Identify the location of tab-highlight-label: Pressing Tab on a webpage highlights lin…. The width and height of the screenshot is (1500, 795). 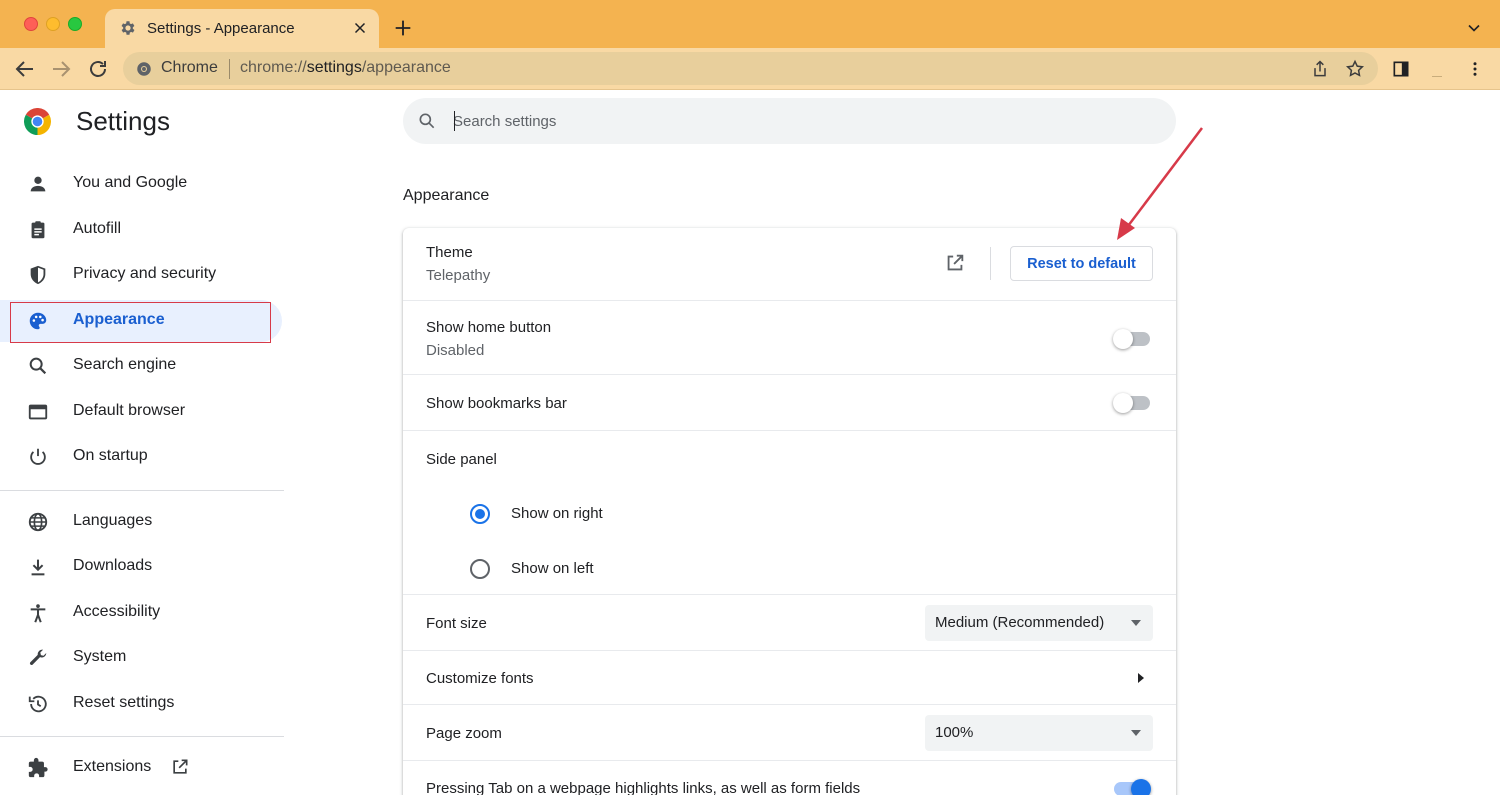
(643, 787).